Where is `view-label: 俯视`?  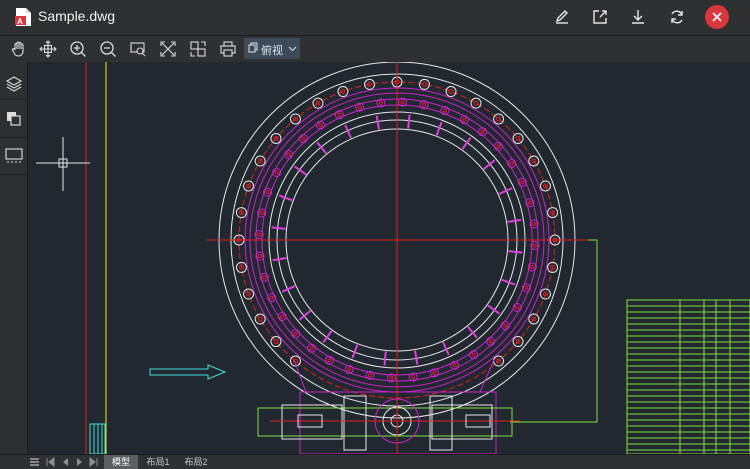
view-label: 俯视 is located at coordinates (272, 51).